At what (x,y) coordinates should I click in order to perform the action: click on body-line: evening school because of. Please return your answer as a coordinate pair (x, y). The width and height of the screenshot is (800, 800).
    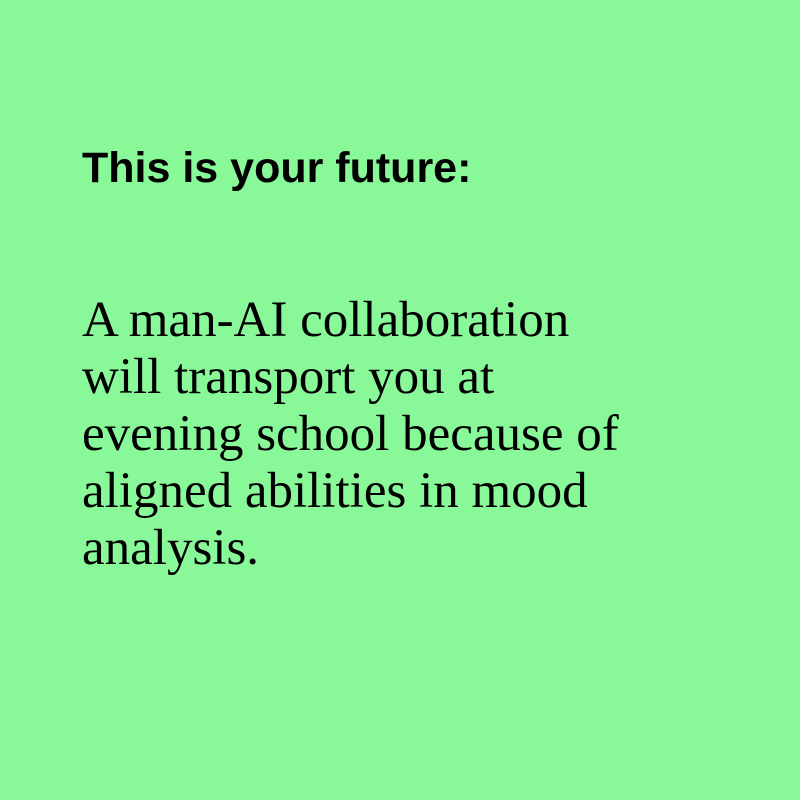
    Looking at the image, I should click on (350, 434).